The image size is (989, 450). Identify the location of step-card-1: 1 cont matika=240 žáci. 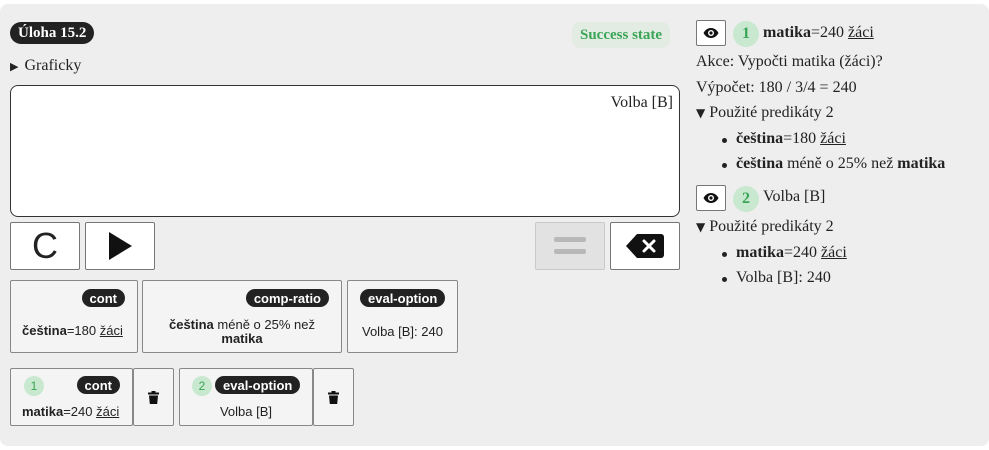
(71, 397).